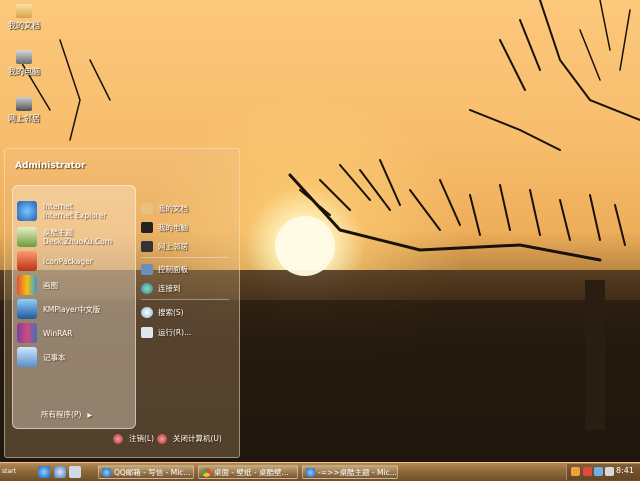 Image resolution: width=640 pixels, height=481 pixels. I want to click on program-iconpackager: IconPackager, so click(55, 261).